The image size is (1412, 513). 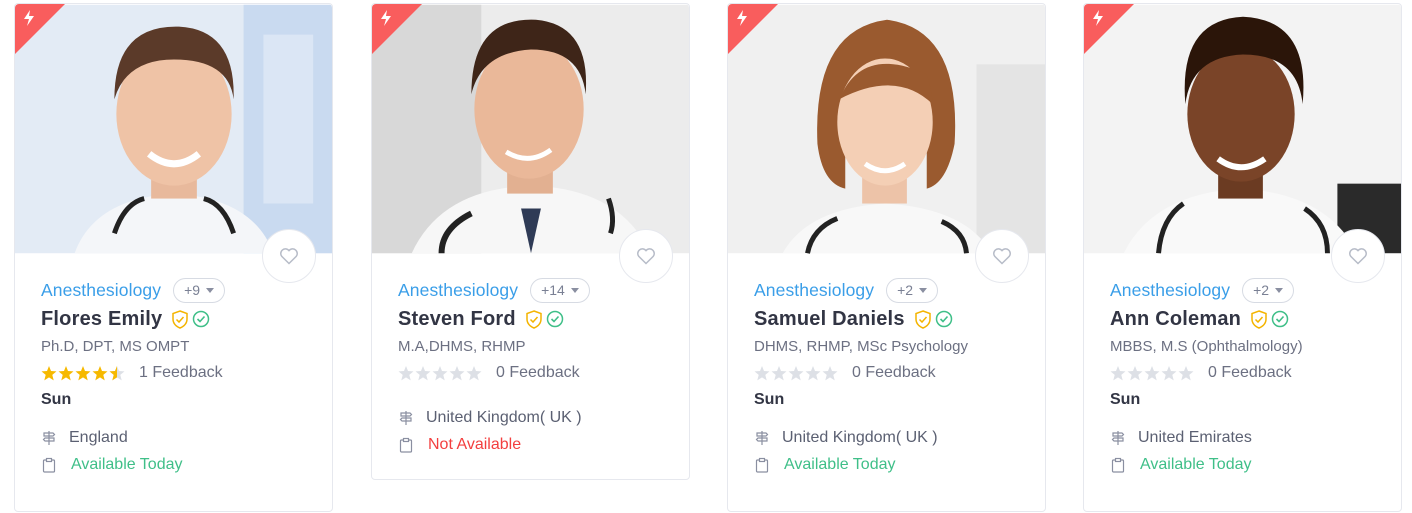 I want to click on more-count: +9, so click(x=192, y=290).